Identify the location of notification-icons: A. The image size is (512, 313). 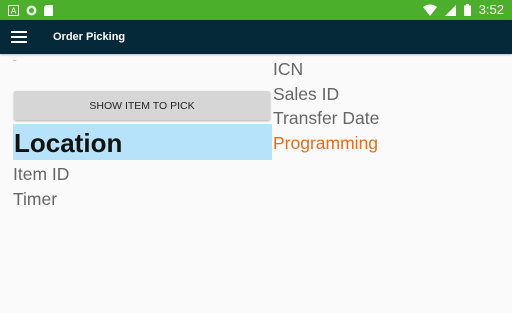
(30, 10).